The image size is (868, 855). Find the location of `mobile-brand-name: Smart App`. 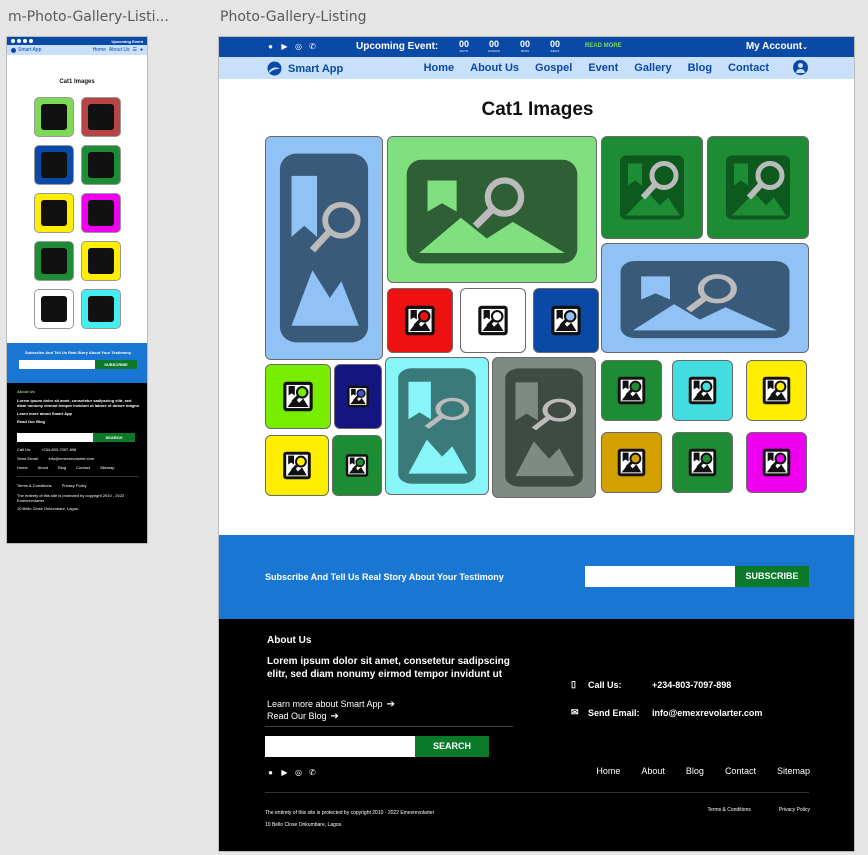

mobile-brand-name: Smart App is located at coordinates (30, 50).